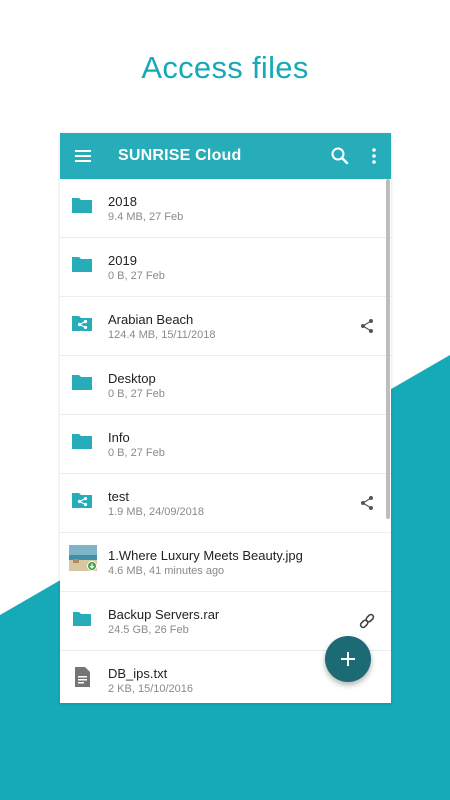 The width and height of the screenshot is (450, 800). Describe the element at coordinates (151, 689) in the screenshot. I see `file-meta: 2 KB, 15/10/2016` at that location.